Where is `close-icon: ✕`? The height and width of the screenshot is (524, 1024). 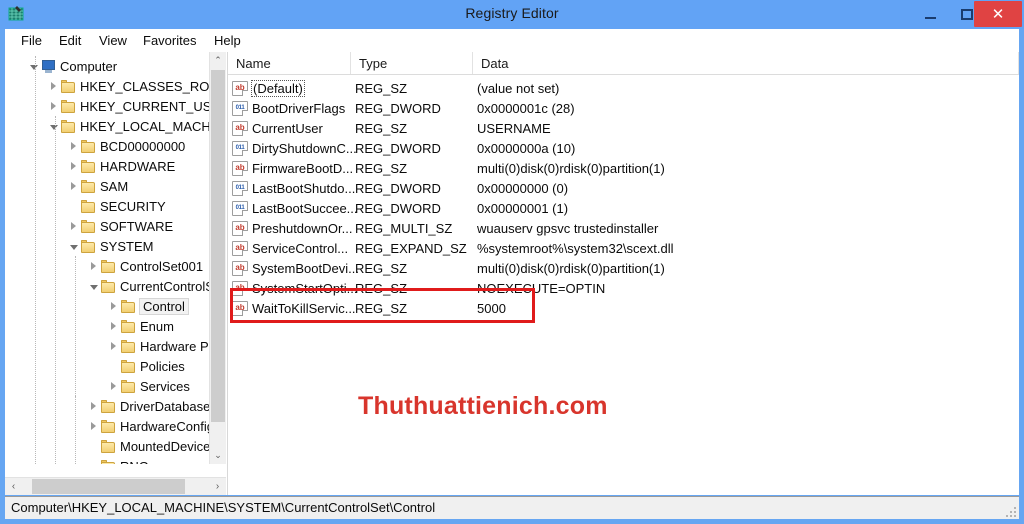
close-icon: ✕ is located at coordinates (998, 14).